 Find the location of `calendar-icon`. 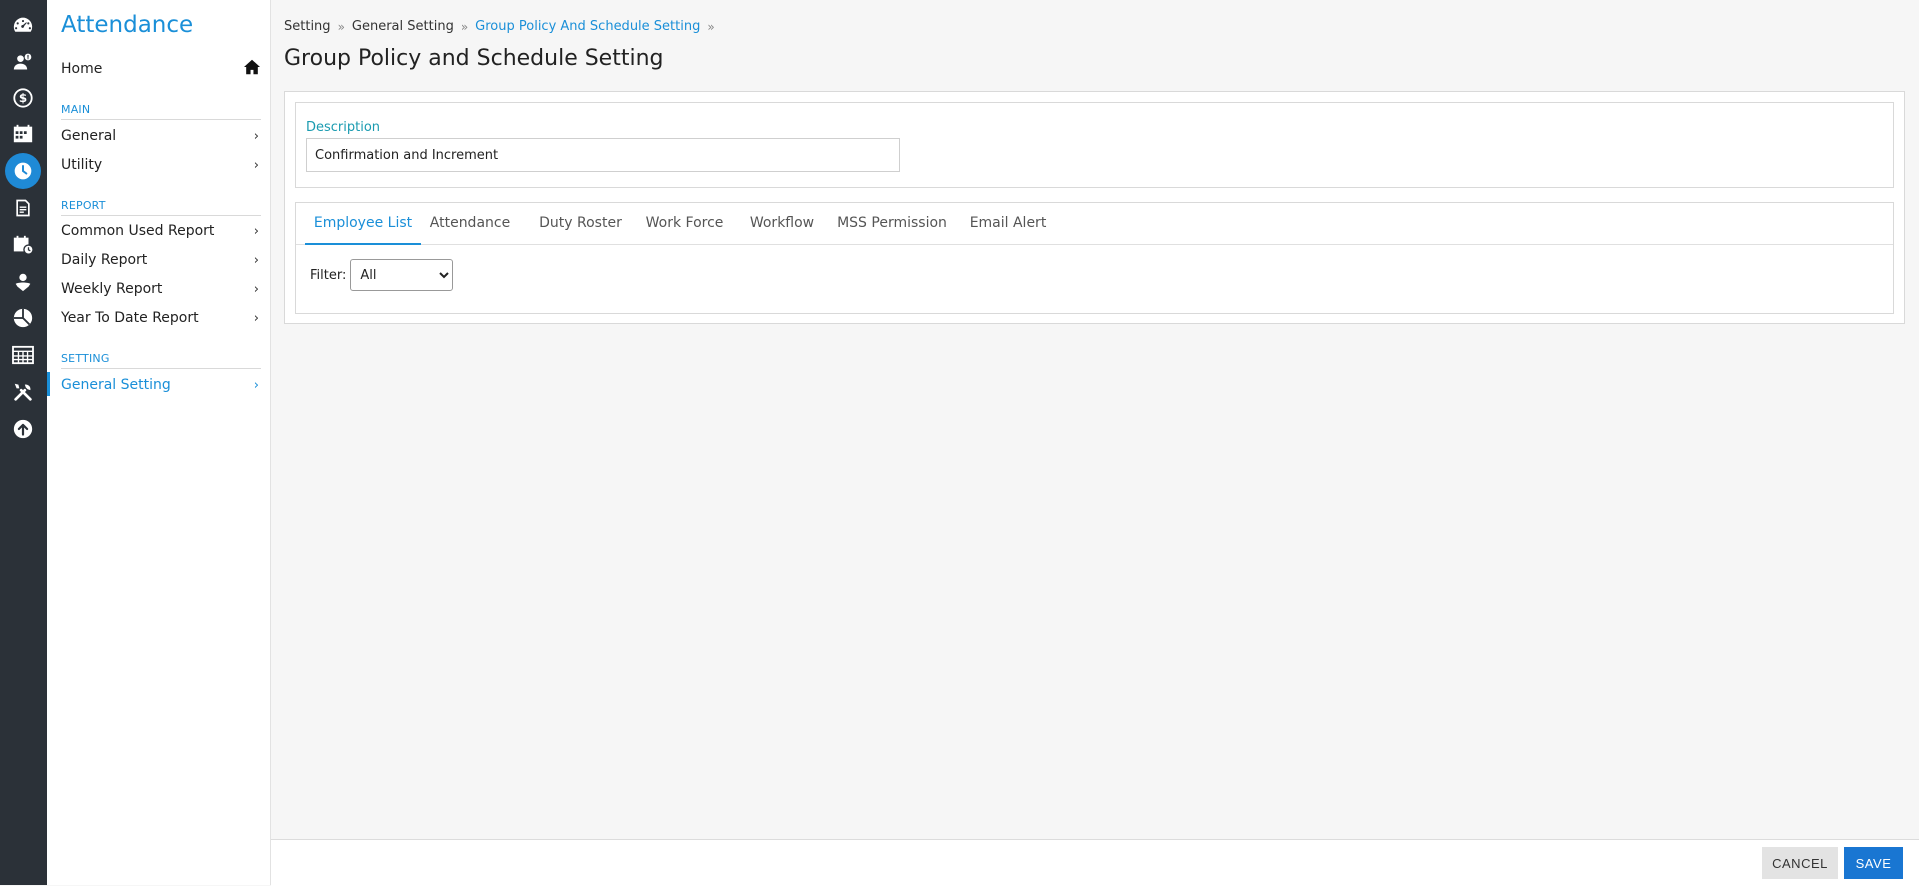

calendar-icon is located at coordinates (23, 134).